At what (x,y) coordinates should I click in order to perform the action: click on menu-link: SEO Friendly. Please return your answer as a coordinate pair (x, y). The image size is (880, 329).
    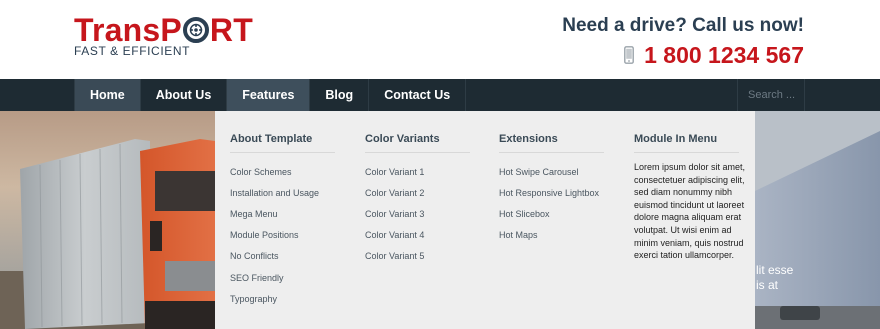
    Looking at the image, I should click on (257, 278).